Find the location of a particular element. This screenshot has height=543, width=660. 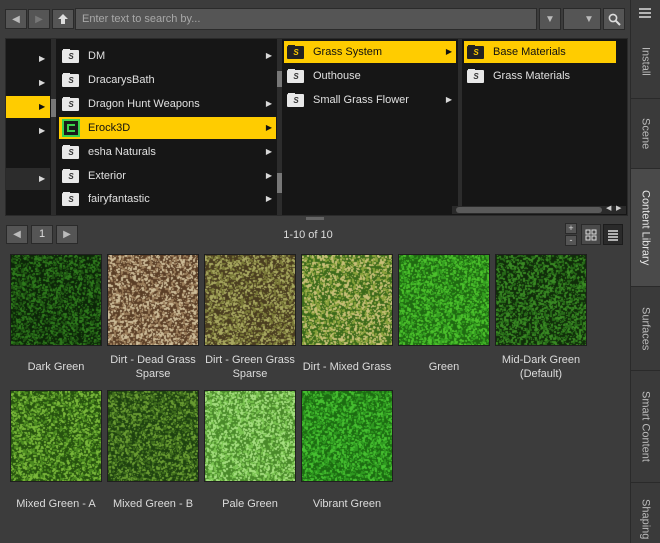

asset-label: Vibrant Green is located at coordinates (347, 504).